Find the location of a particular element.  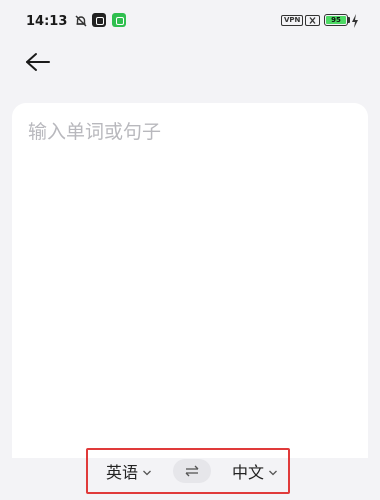

status-bar: 14:13 VPN 95 is located at coordinates (190, 20).